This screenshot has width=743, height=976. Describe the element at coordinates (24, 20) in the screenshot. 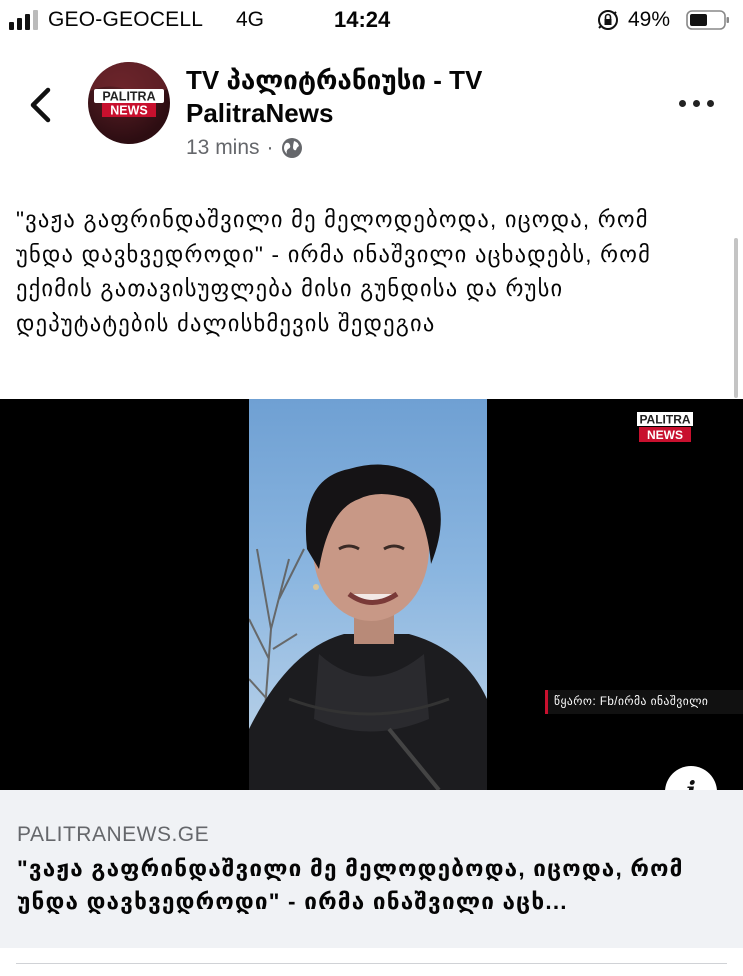

I see `signal-strength-icon` at that location.